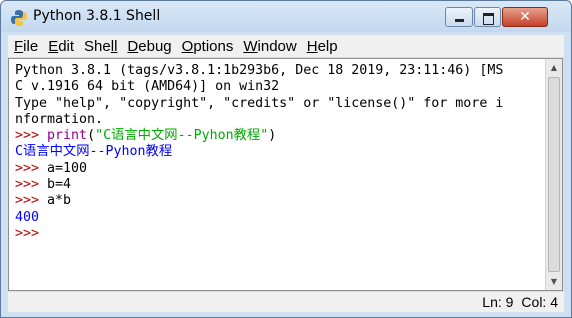 This screenshot has height=318, width=572. I want to click on shell-text-segment: C语言中文网--Pyhon教程, so click(94, 152).